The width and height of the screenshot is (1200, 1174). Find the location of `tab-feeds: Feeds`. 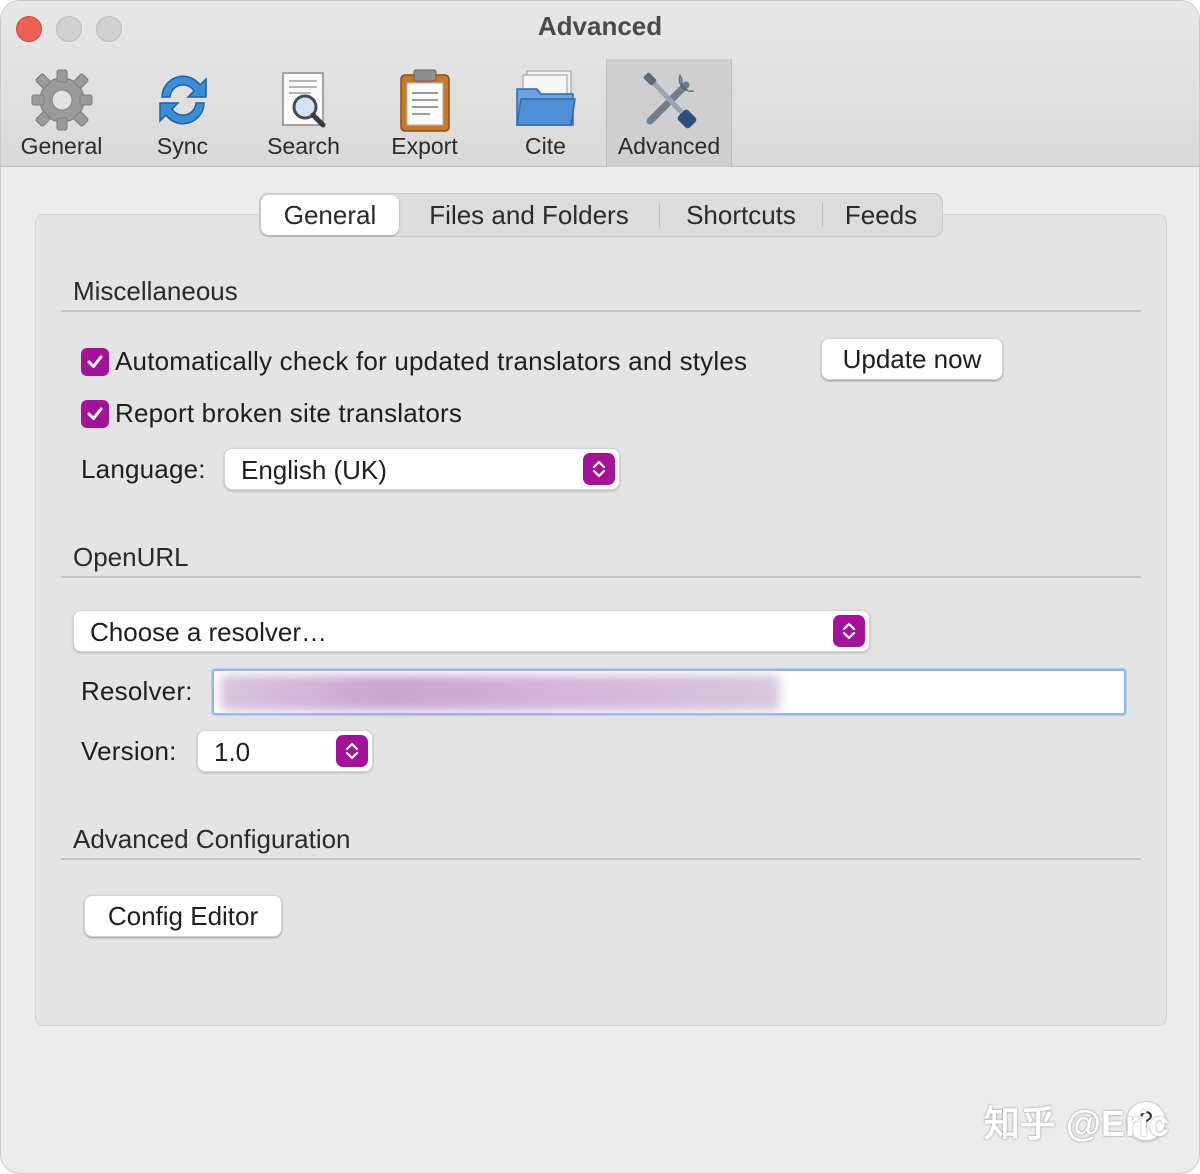

tab-feeds: Feeds is located at coordinates (881, 215).